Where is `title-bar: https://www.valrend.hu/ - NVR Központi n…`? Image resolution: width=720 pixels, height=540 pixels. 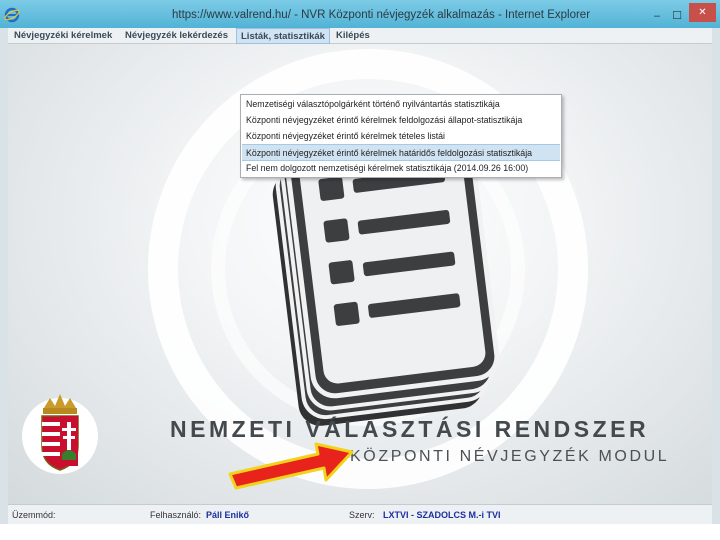
title-bar: https://www.valrend.hu/ - NVR Központi n… is located at coordinates (360, 14).